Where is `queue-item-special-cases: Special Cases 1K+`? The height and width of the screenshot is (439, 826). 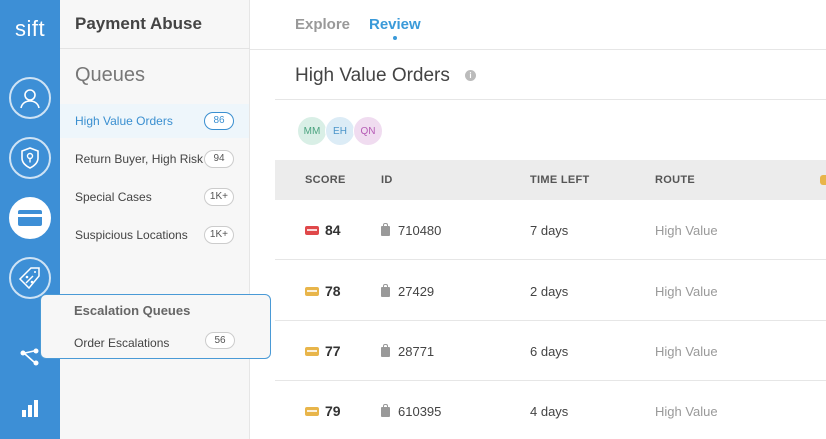 queue-item-special-cases: Special Cases 1K+ is located at coordinates (154, 197).